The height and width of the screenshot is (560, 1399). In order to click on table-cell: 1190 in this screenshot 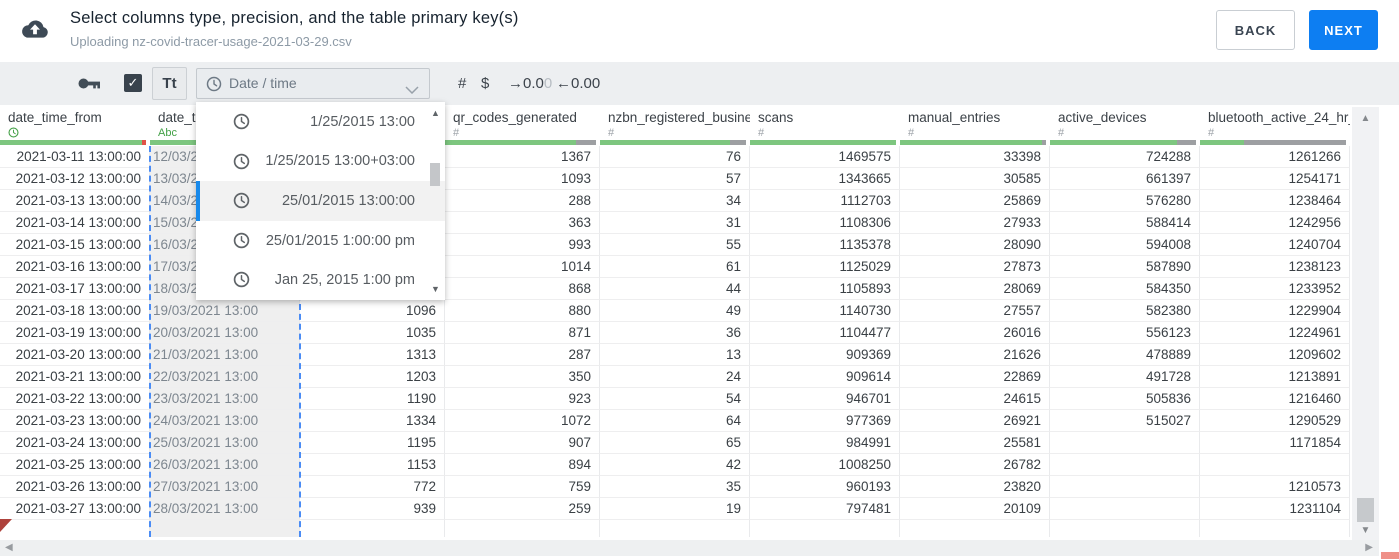, I will do `click(372, 399)`.